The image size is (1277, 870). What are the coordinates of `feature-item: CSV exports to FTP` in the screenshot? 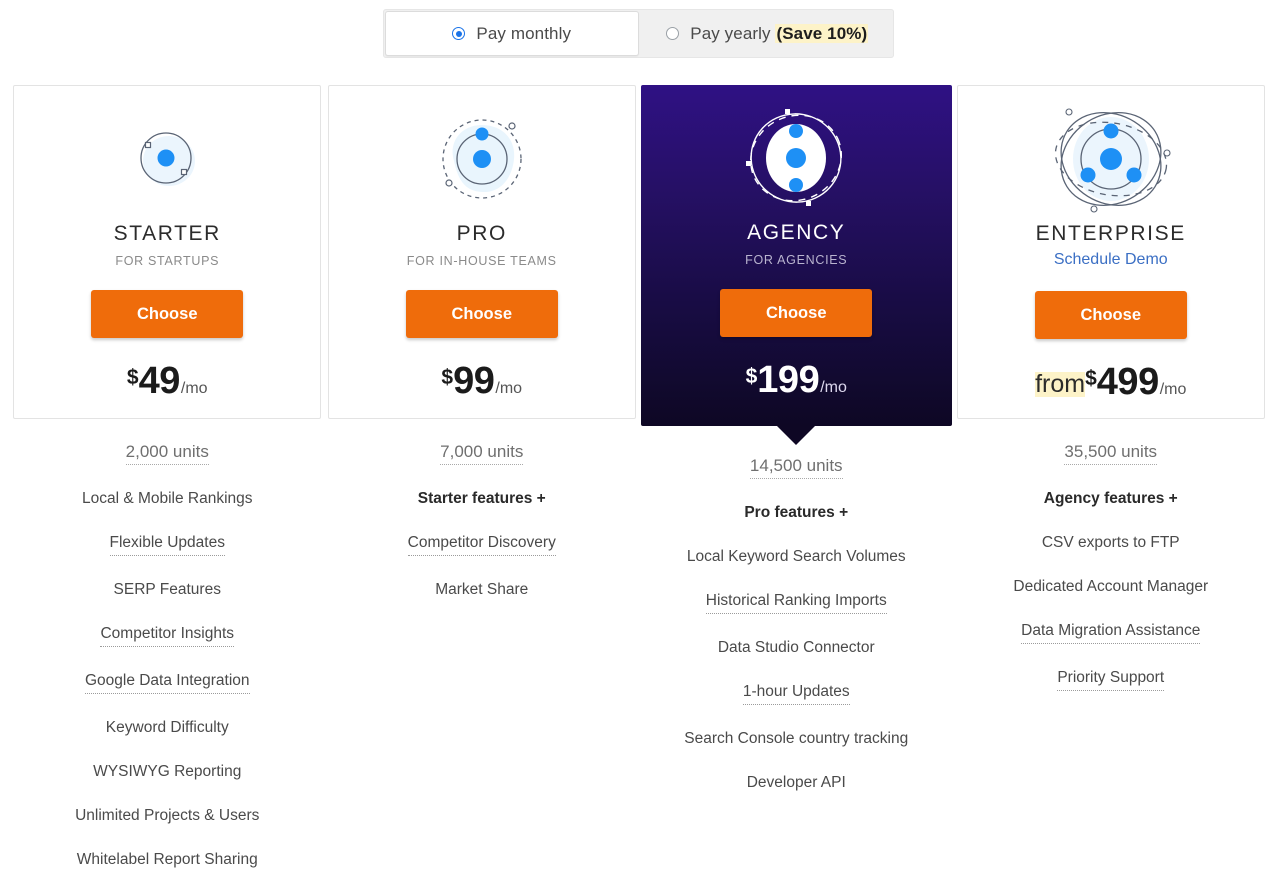 It's located at (1111, 543).